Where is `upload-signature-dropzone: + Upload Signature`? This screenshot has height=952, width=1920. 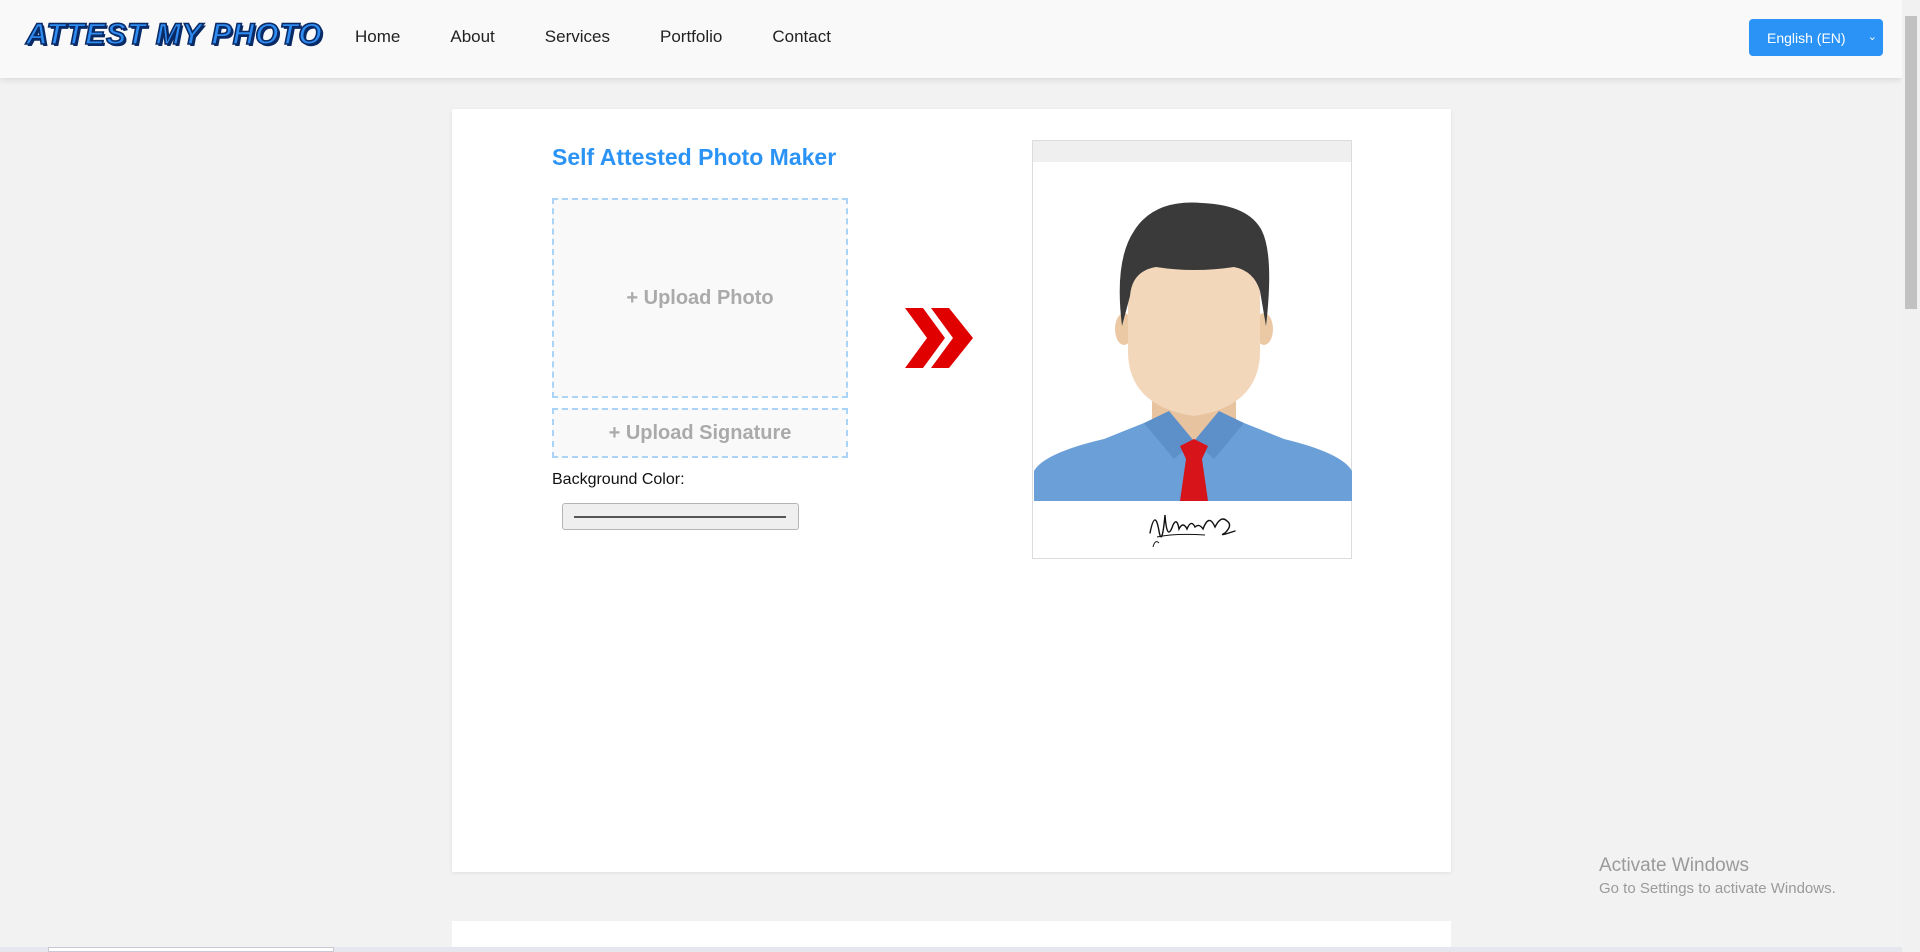
upload-signature-dropzone: + Upload Signature is located at coordinates (700, 433).